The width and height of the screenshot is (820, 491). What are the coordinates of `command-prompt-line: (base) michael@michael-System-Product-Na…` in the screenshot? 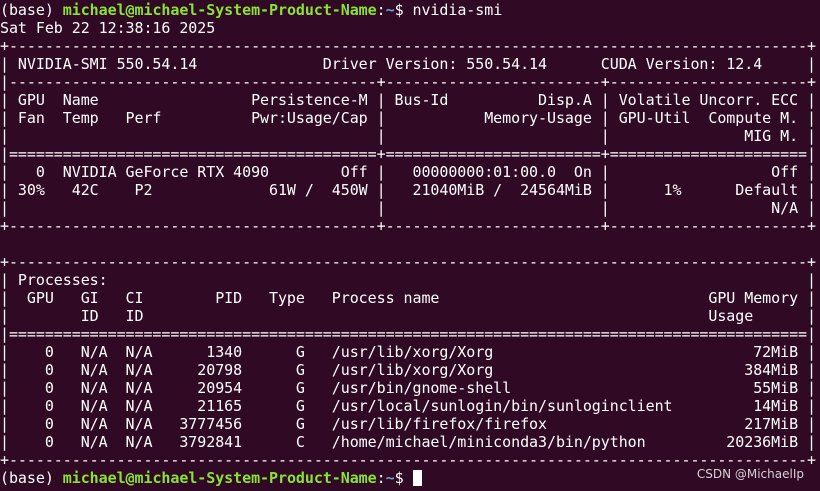 It's located at (410, 10).